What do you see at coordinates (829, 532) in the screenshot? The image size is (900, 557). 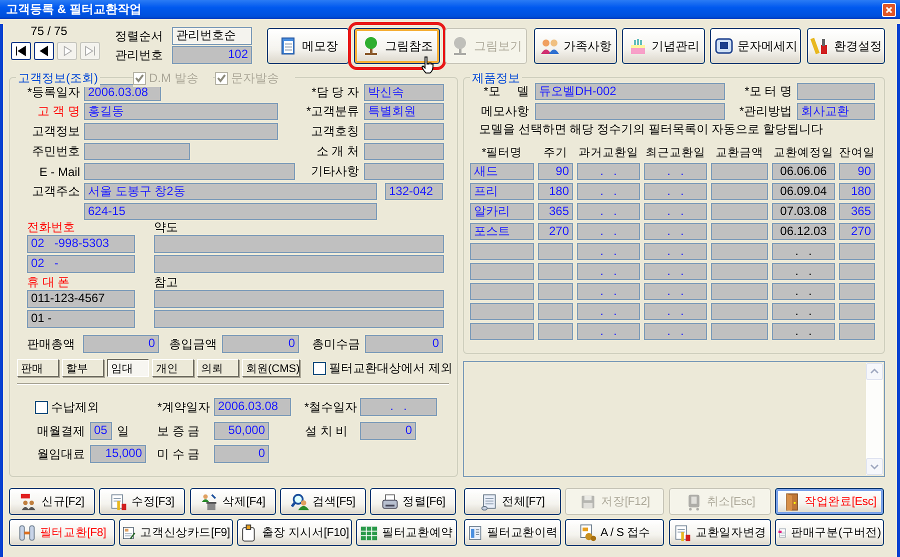 I see `action-button: 판매구분(구버전)` at bounding box center [829, 532].